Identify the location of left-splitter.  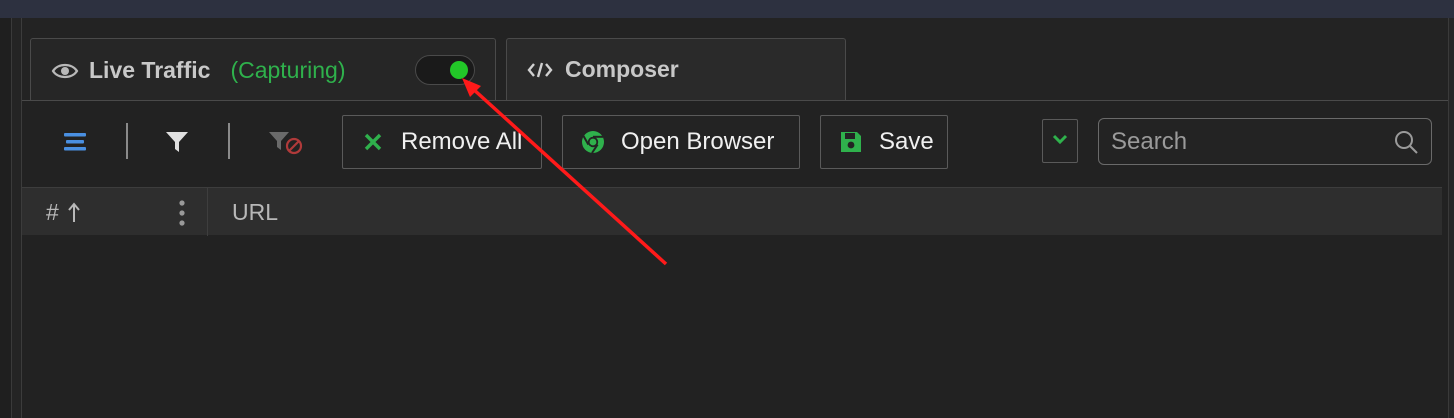
(17, 218).